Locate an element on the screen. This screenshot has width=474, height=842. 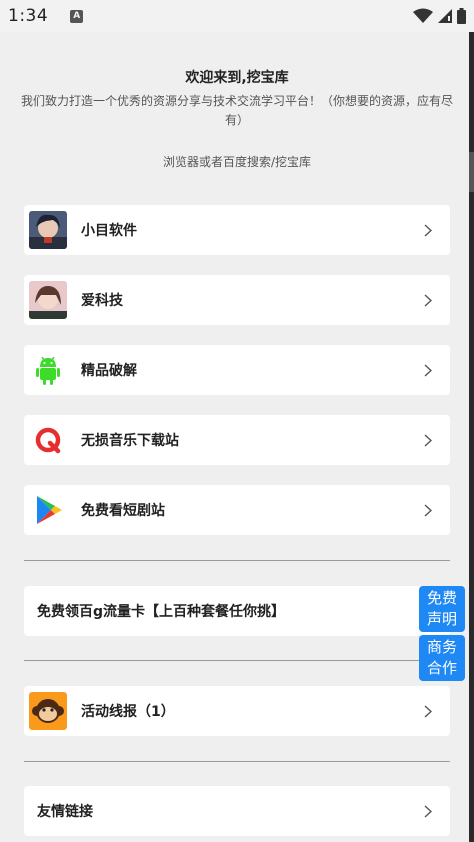
monkey-icon is located at coordinates (48, 711).